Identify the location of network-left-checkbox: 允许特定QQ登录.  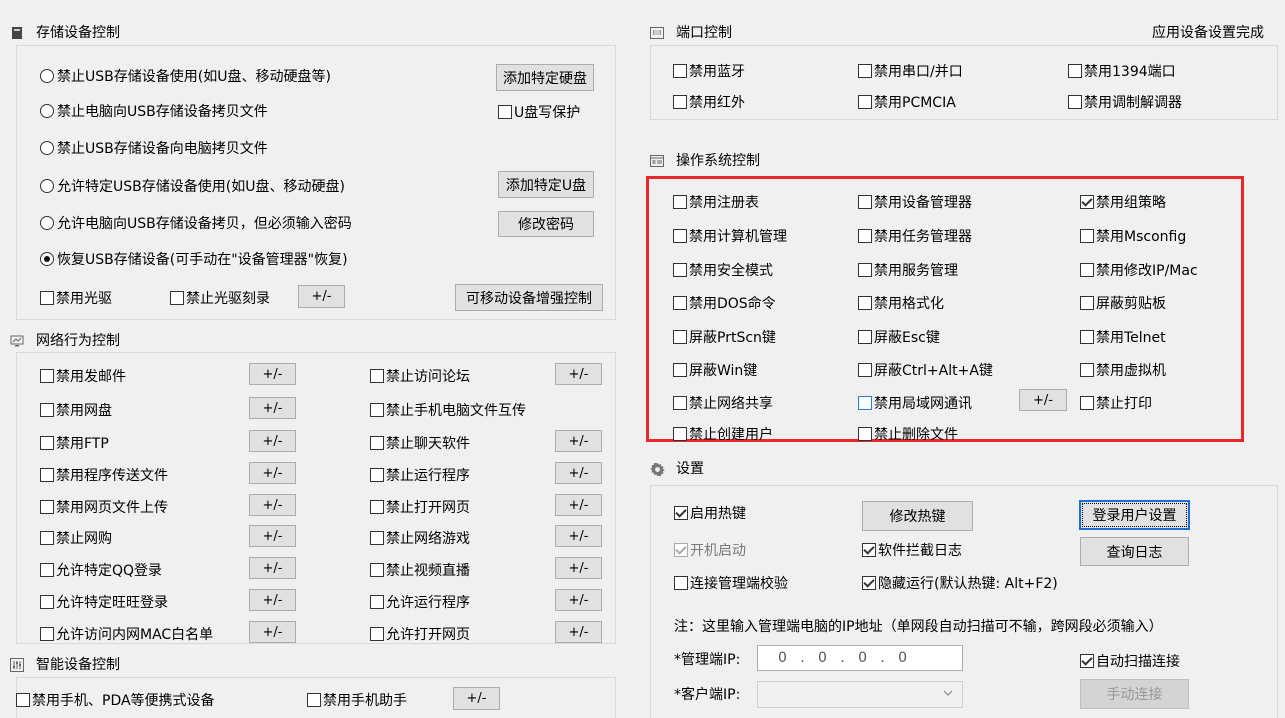
(101, 570).